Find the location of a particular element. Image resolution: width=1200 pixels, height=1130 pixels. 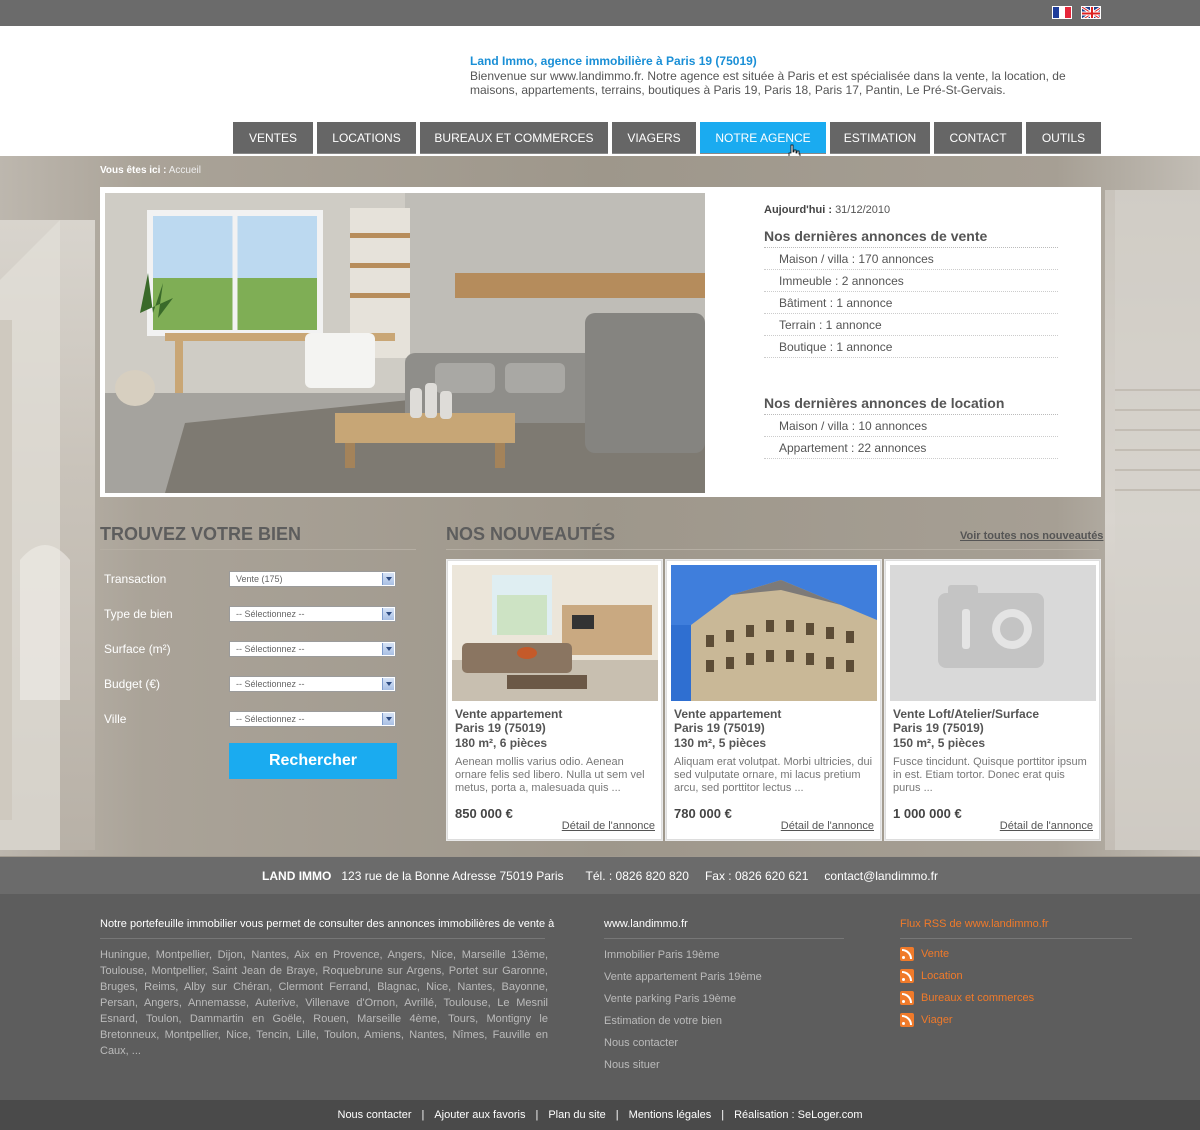

agency-phone: Tél. : 0826 820 820 is located at coordinates (637, 875).